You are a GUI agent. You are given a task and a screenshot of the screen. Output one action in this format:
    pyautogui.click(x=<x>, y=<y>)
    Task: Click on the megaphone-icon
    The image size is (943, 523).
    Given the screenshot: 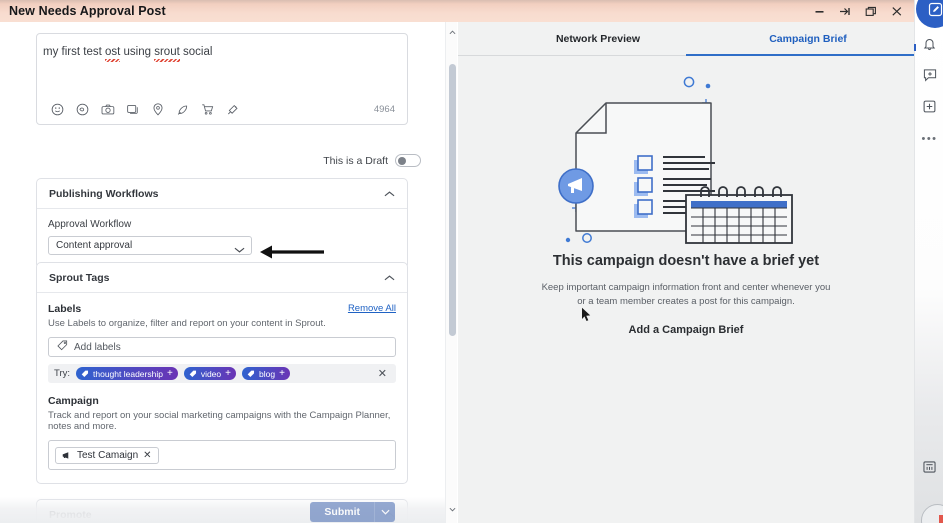 What is the action you would take?
    pyautogui.click(x=65, y=455)
    